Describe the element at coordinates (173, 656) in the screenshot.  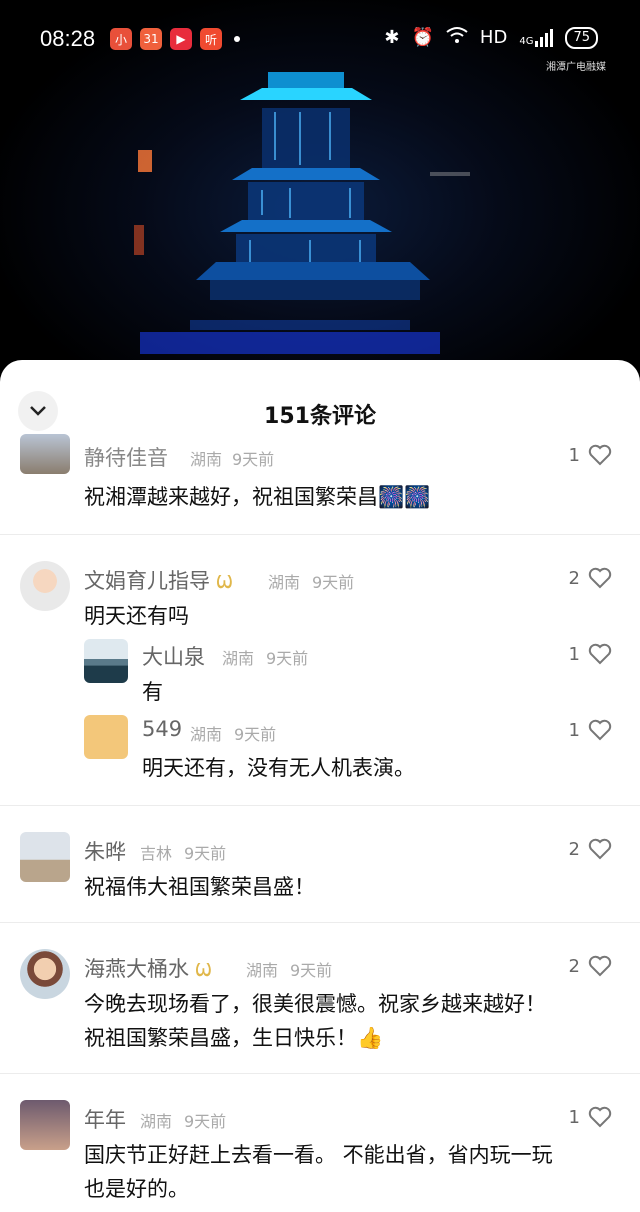
I see `reply-author: 大山泉` at that location.